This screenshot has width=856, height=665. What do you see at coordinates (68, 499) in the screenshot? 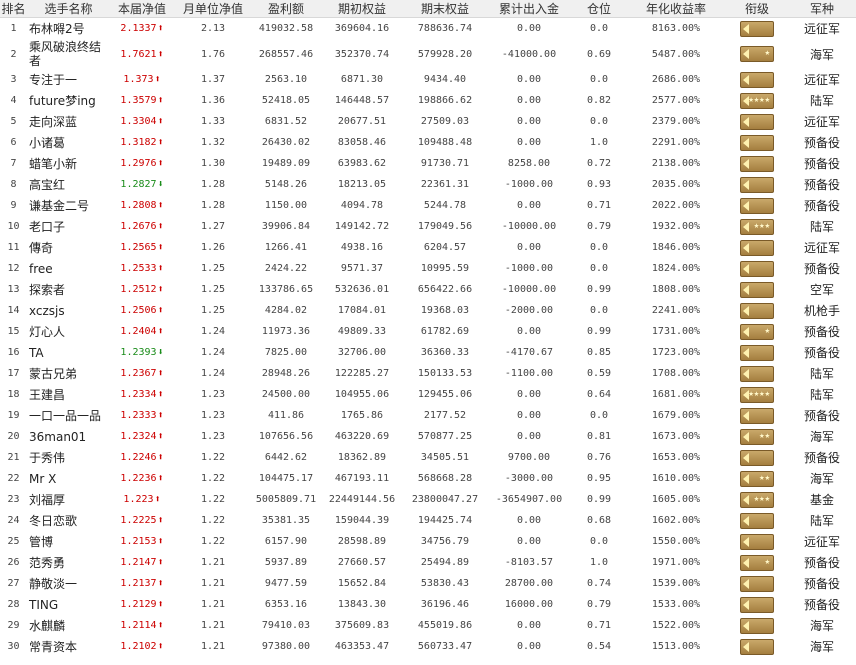
I see `player-name-link: 刘福厚` at bounding box center [68, 499].